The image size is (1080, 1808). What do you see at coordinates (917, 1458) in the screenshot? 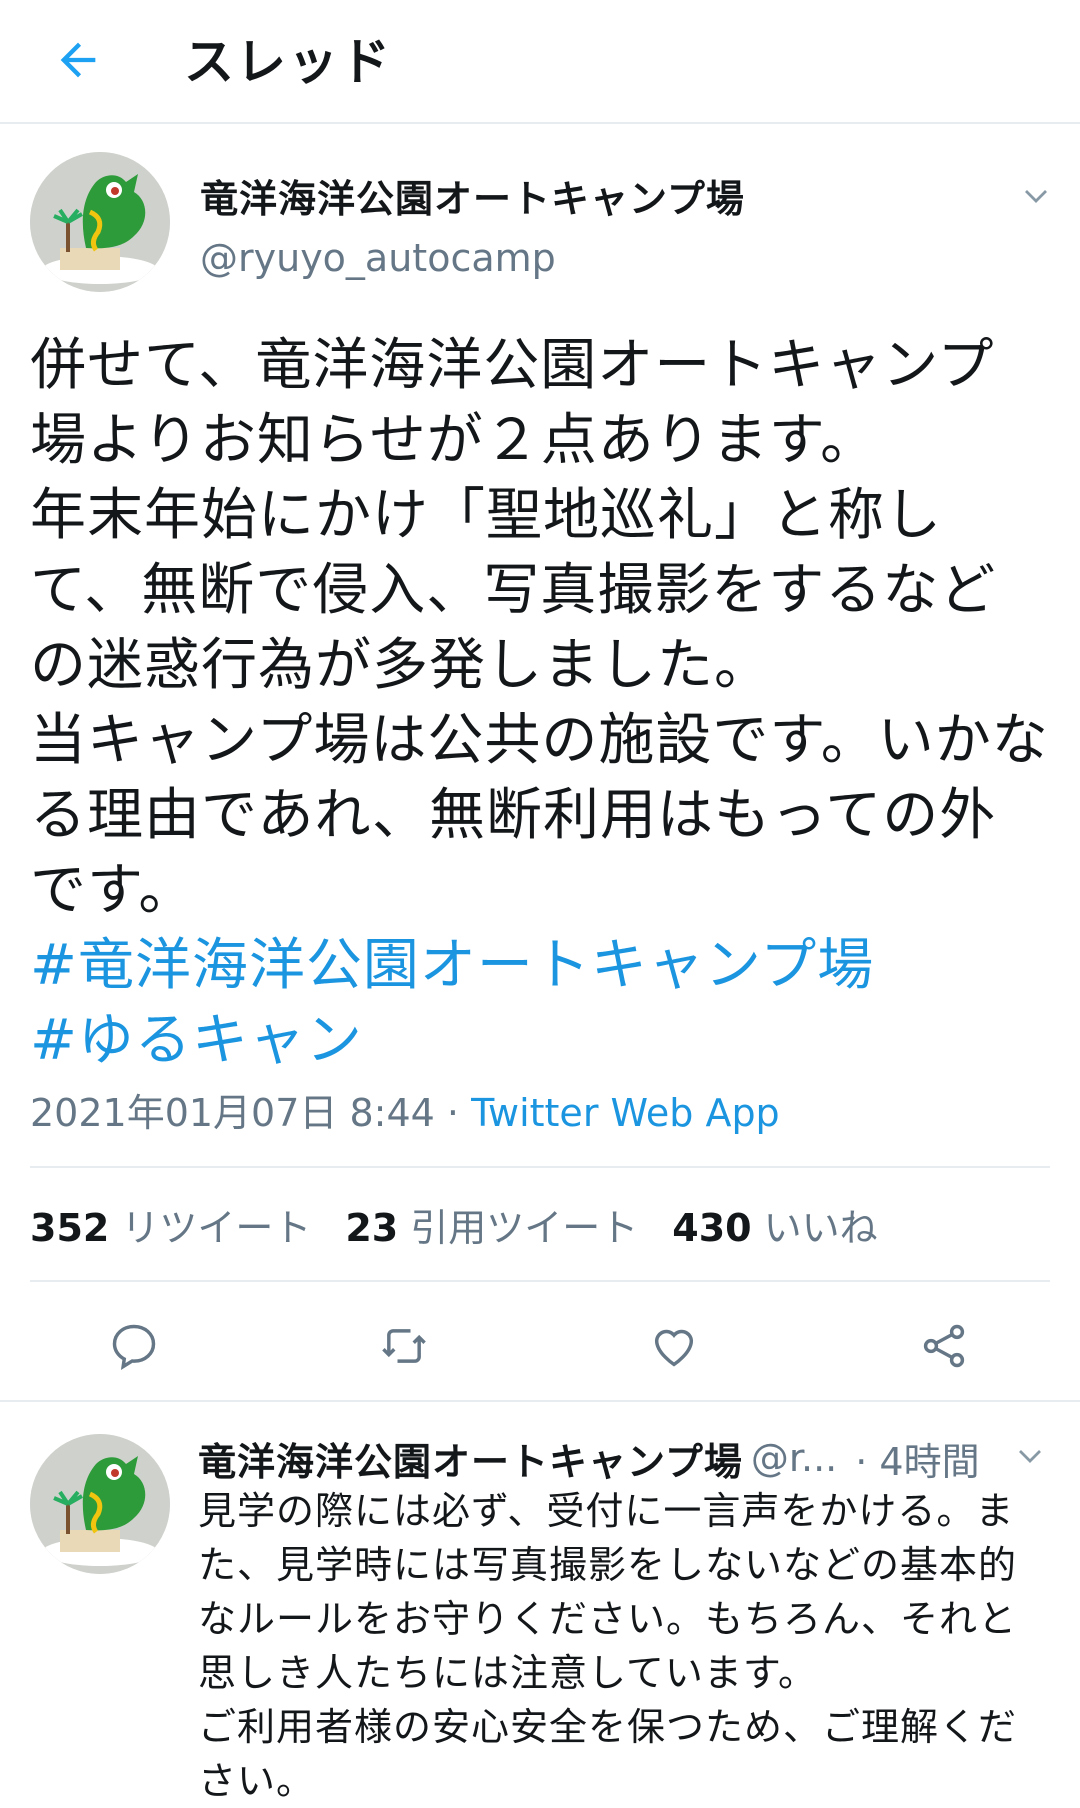
I see `relative-time: · 4時間` at bounding box center [917, 1458].